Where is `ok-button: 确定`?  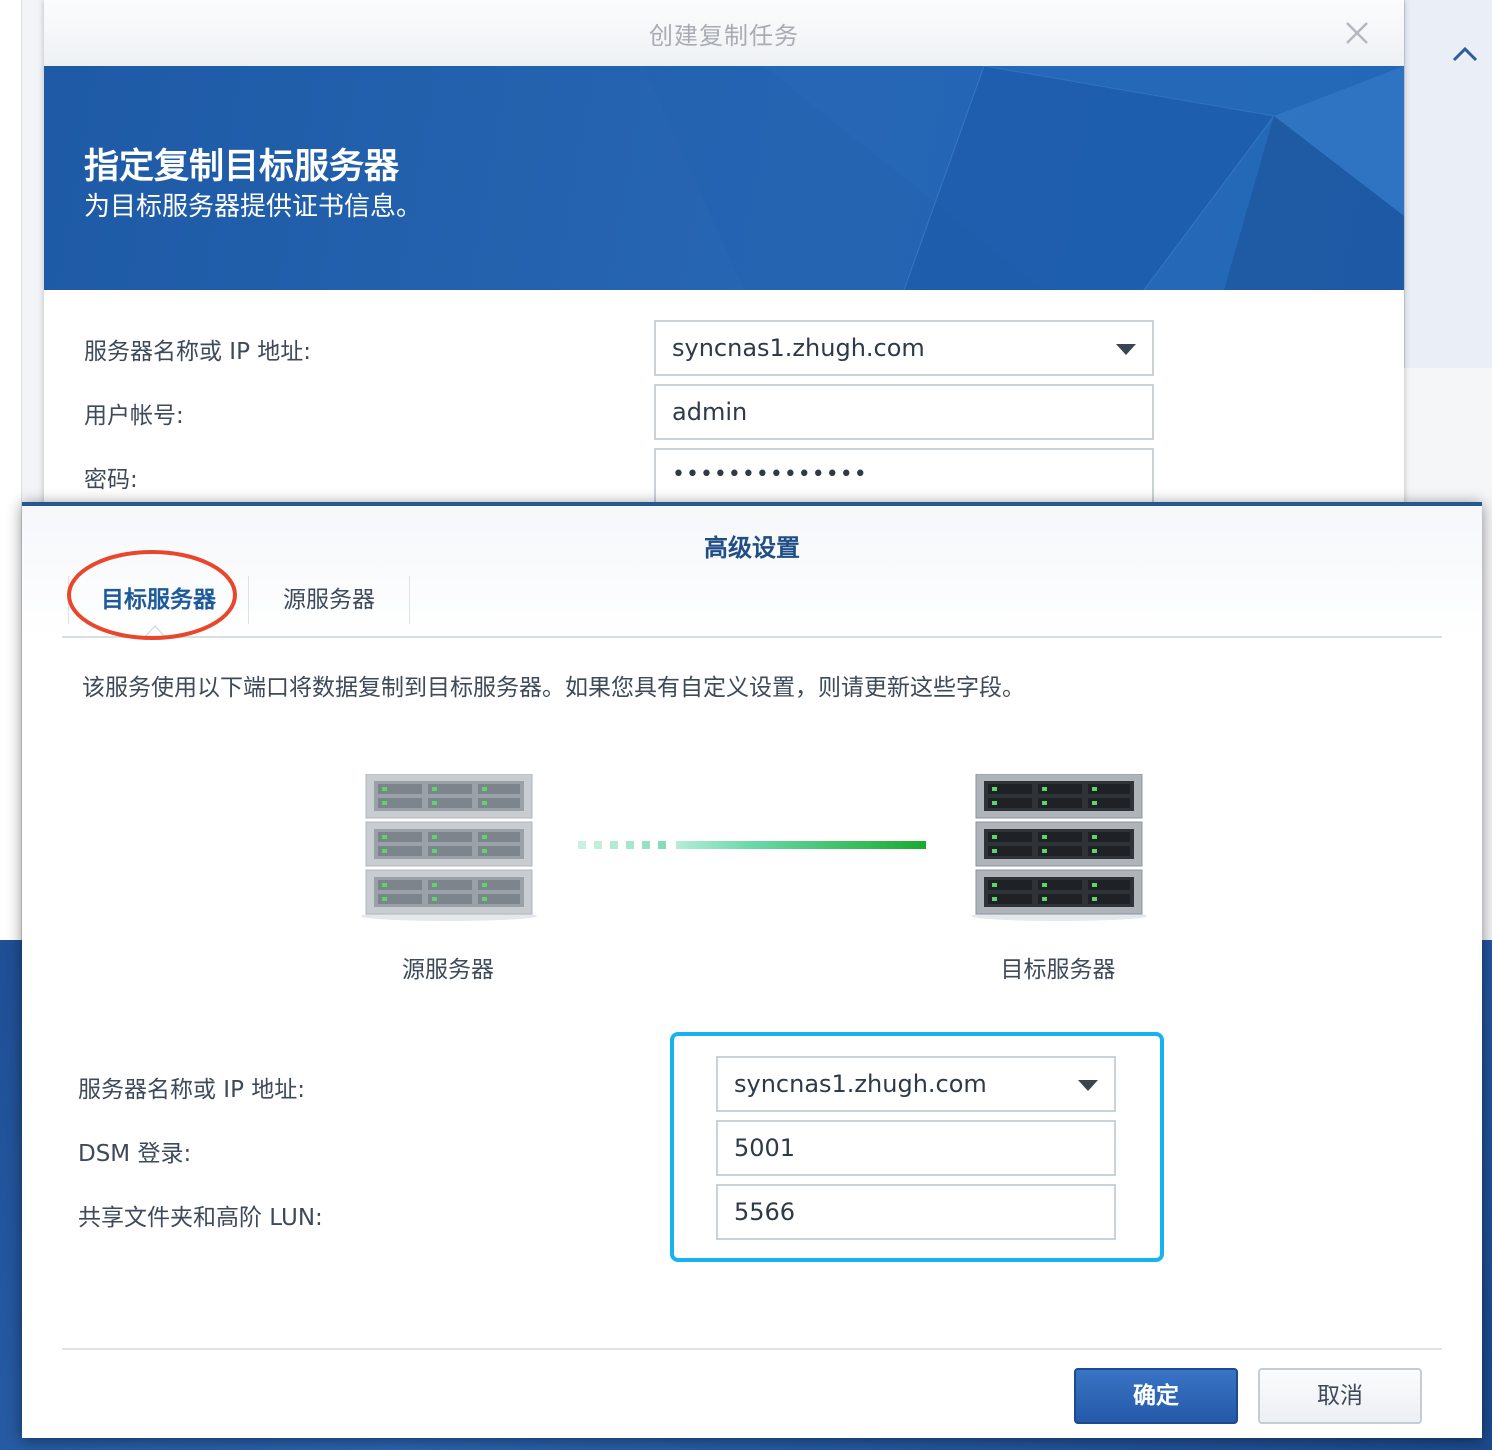 ok-button: 确定 is located at coordinates (1156, 1396).